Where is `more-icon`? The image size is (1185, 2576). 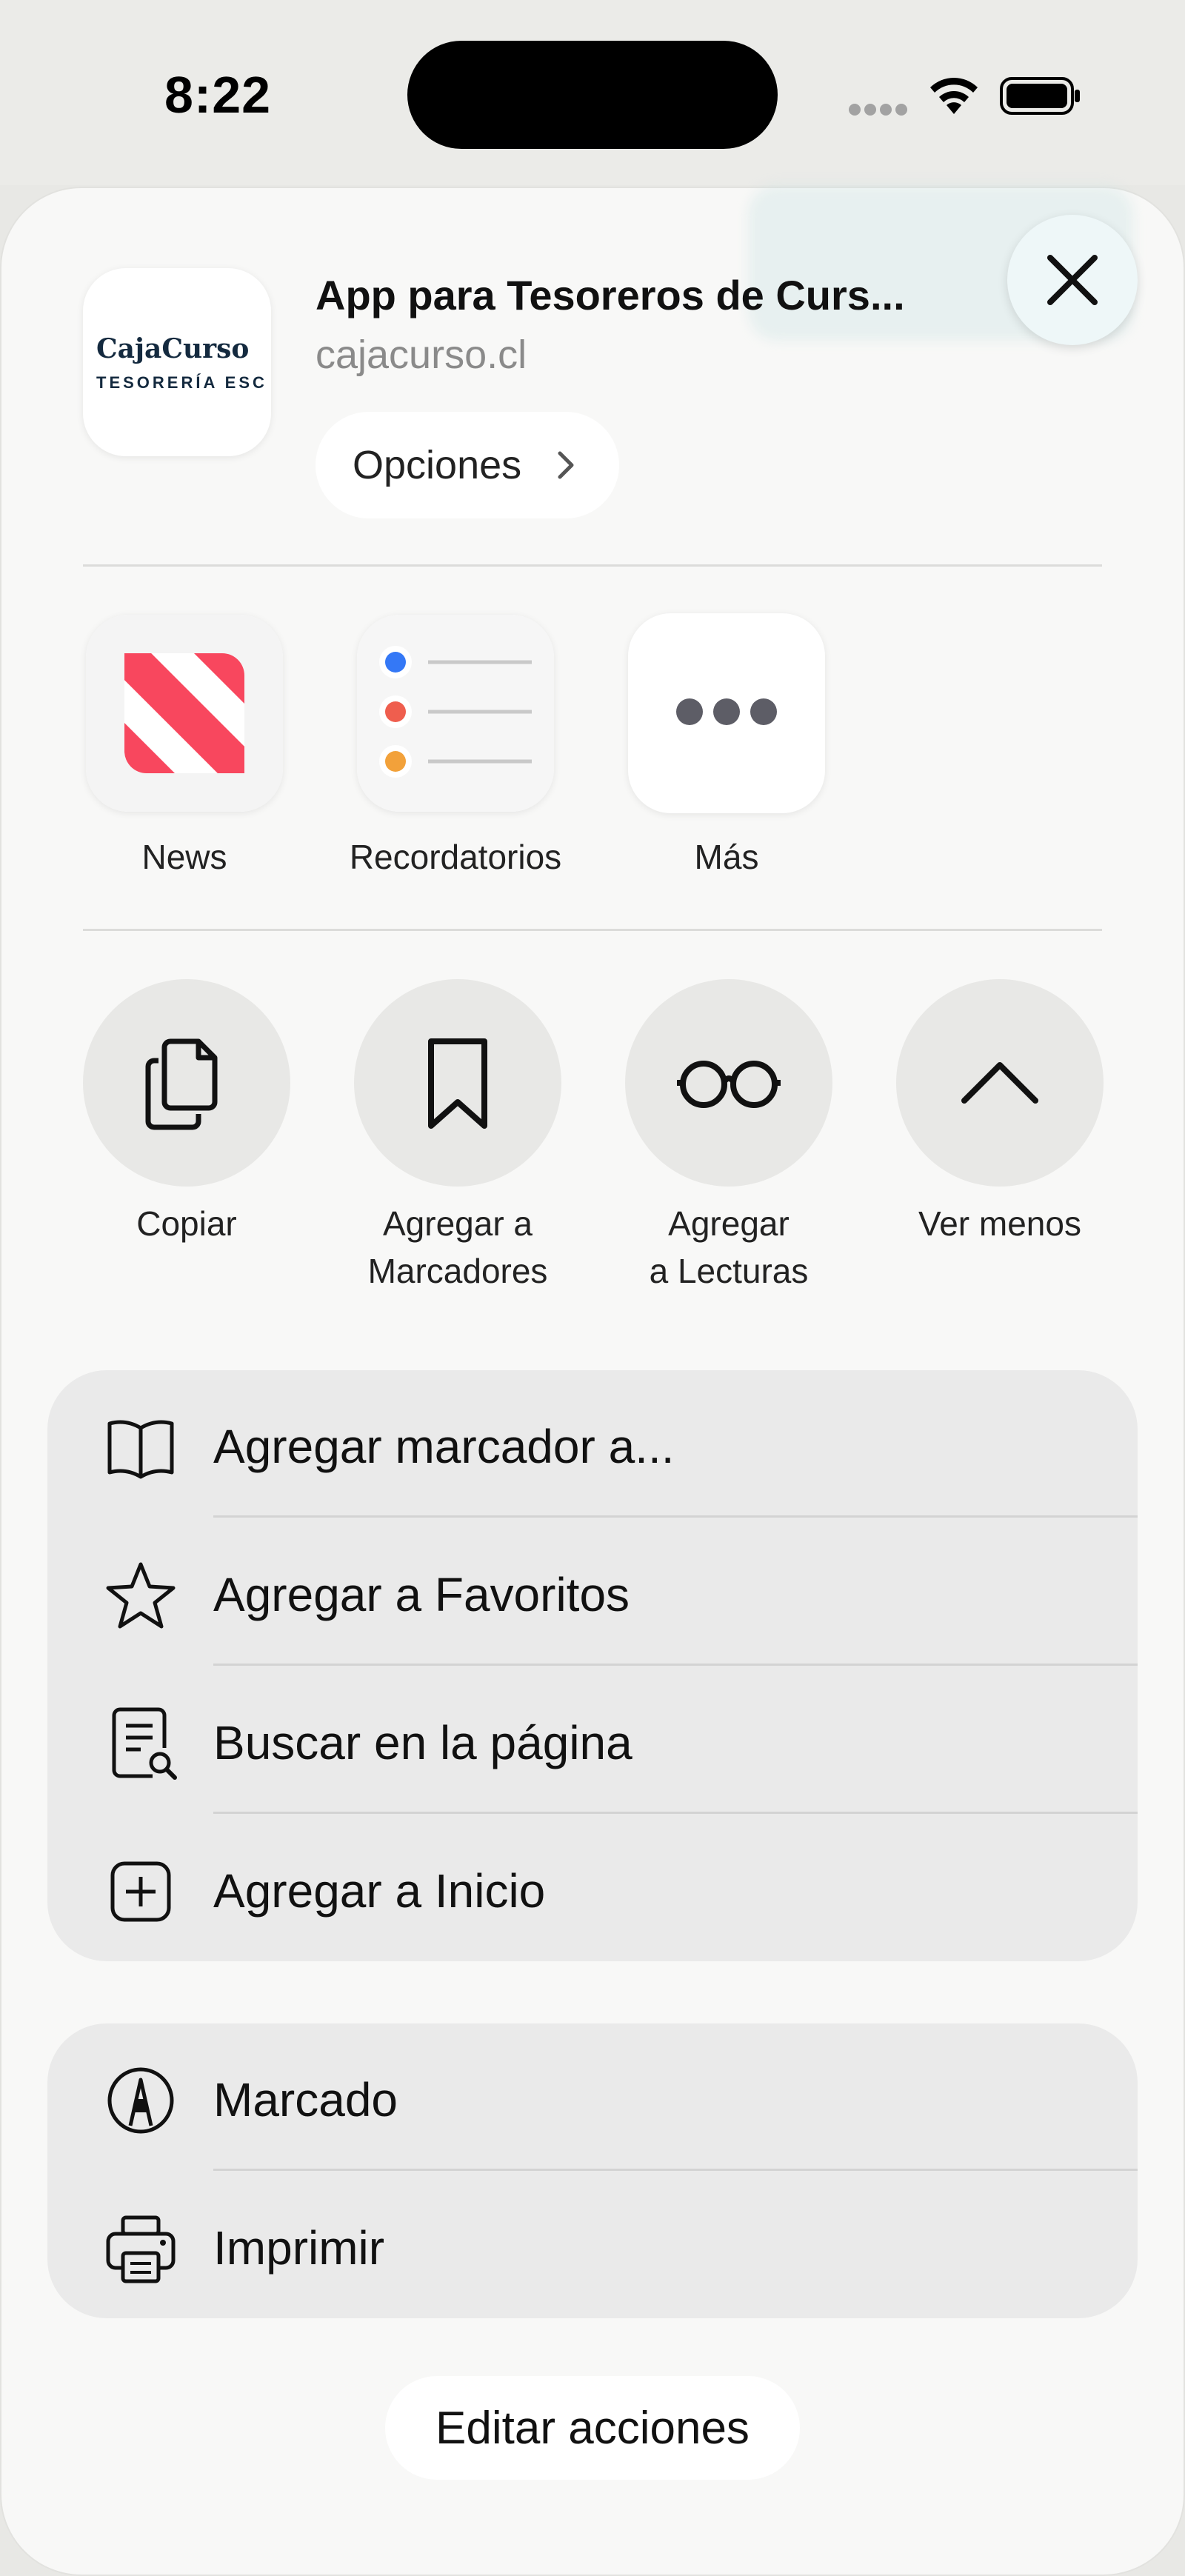 more-icon is located at coordinates (726, 711).